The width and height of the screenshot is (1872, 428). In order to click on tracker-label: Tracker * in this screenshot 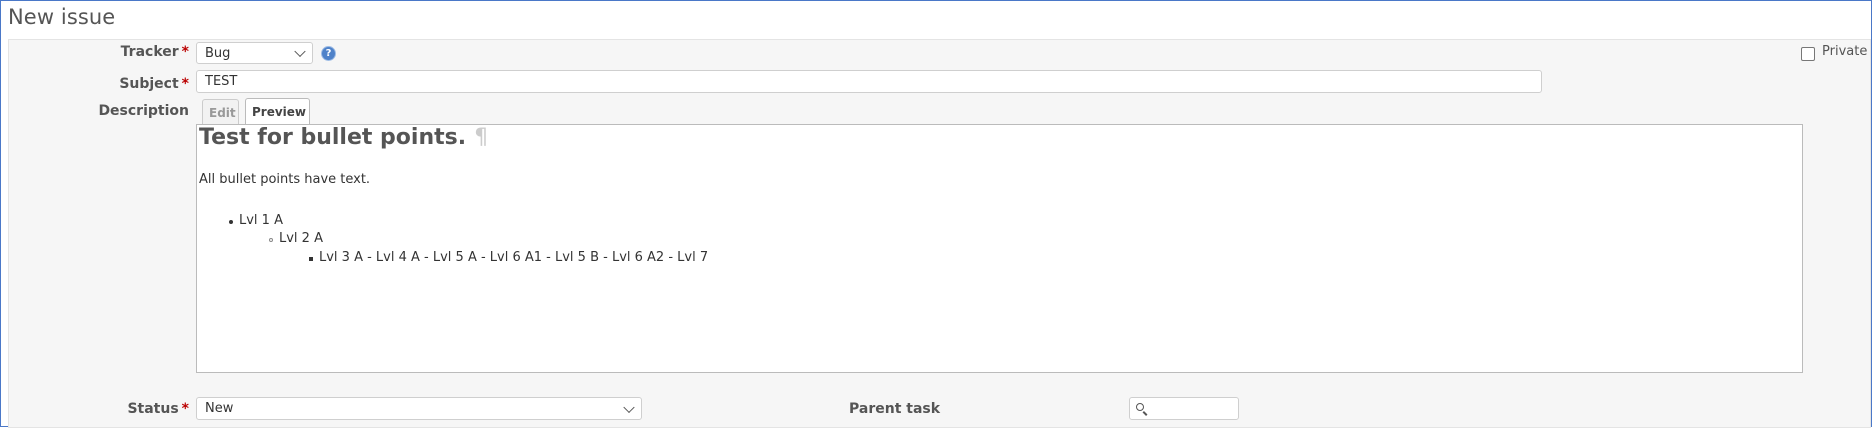, I will do `click(154, 52)`.